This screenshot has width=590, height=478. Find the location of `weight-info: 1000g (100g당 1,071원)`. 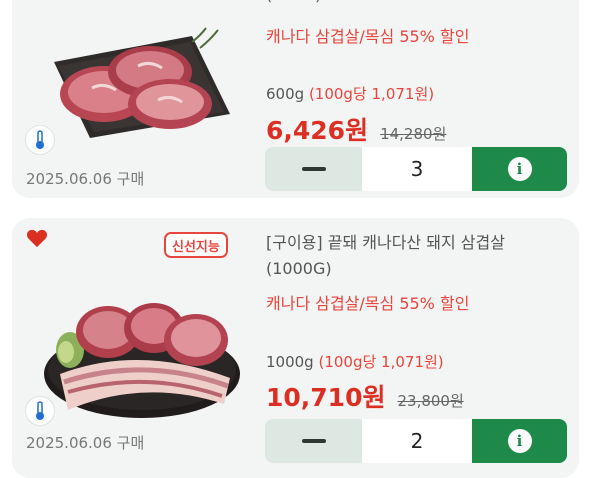

weight-info: 1000g (100g당 1,071원) is located at coordinates (355, 361).